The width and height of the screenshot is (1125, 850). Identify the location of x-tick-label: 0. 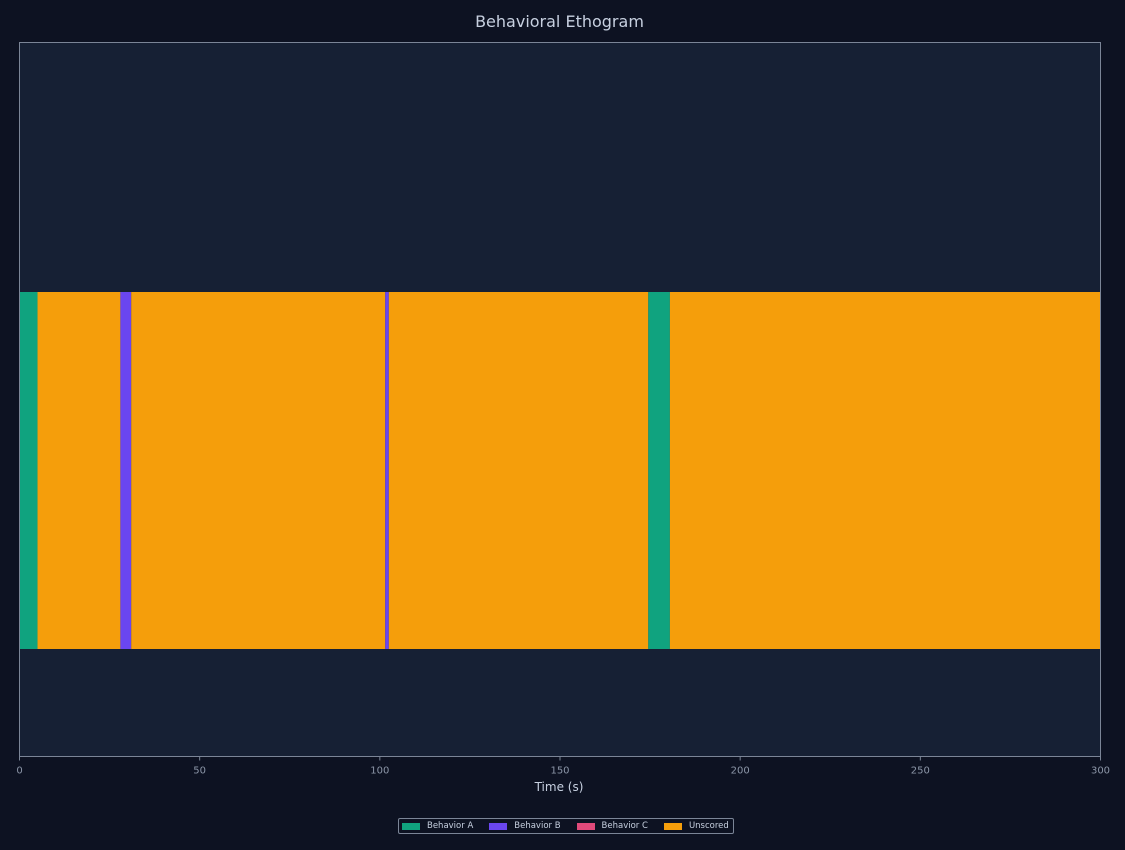
(19, 771).